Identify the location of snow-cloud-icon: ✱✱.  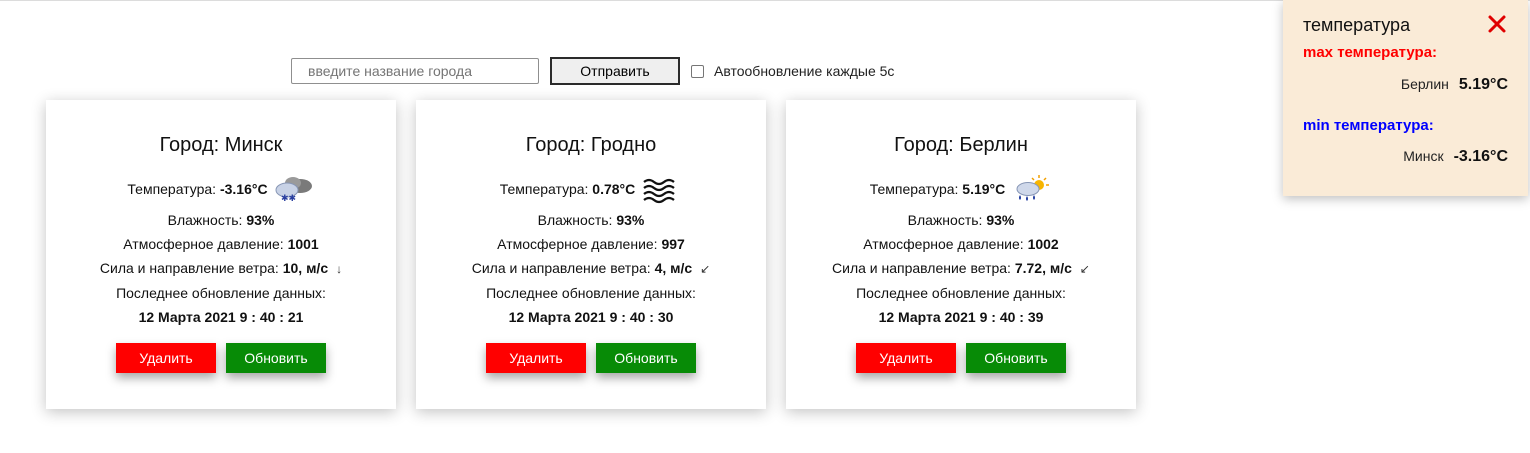
(294, 189).